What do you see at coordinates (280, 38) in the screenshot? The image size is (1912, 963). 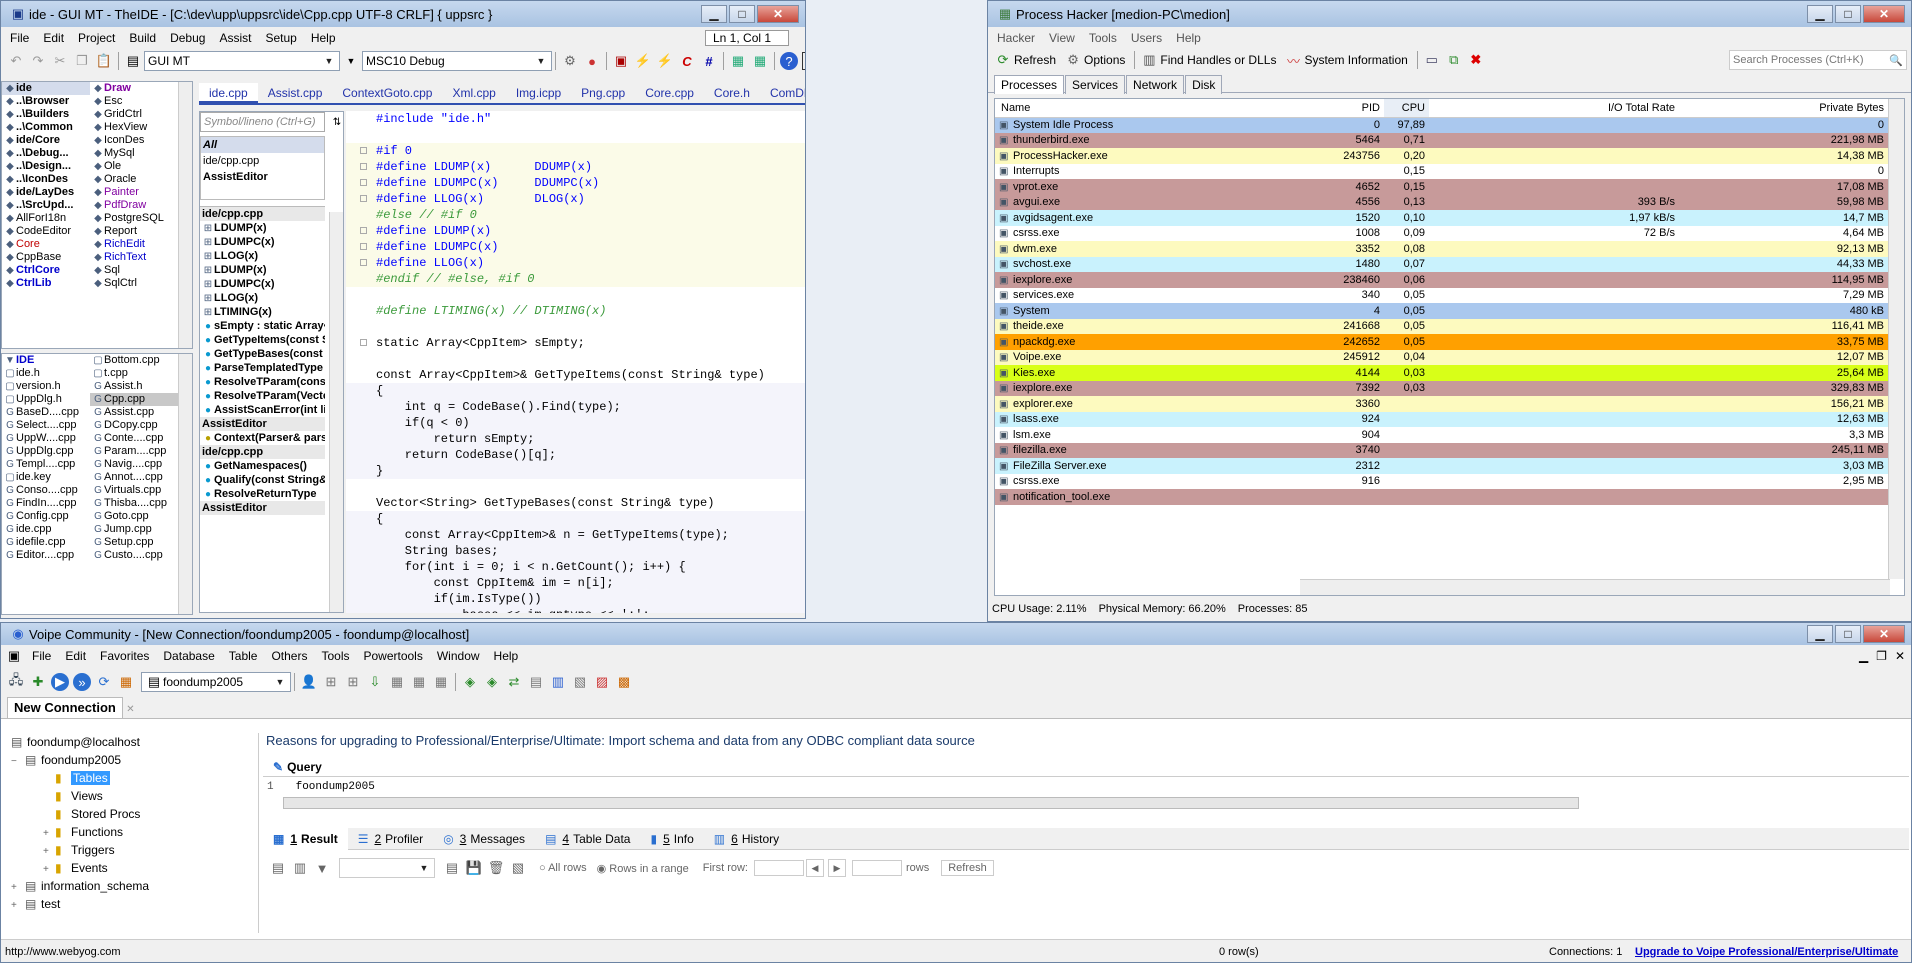 I see `menu-setup: Setup` at bounding box center [280, 38].